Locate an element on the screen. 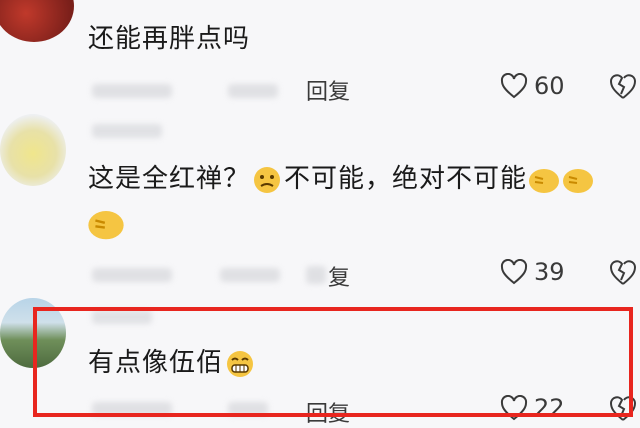  like-count: 39 is located at coordinates (549, 272).